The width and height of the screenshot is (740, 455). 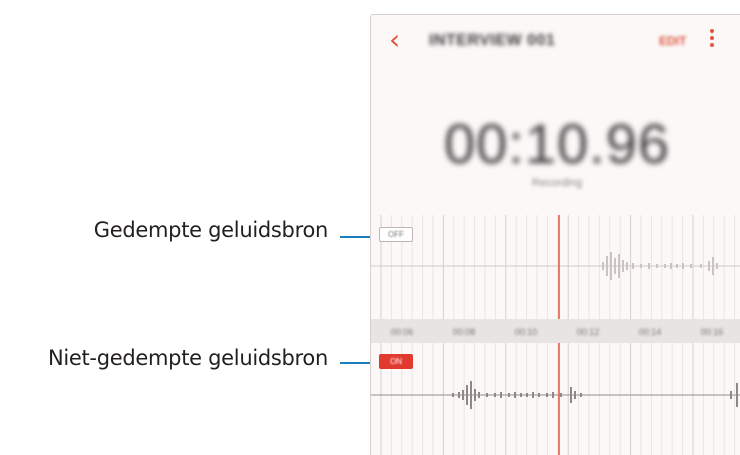 I want to click on unmuted-track, so click(x=555, y=399).